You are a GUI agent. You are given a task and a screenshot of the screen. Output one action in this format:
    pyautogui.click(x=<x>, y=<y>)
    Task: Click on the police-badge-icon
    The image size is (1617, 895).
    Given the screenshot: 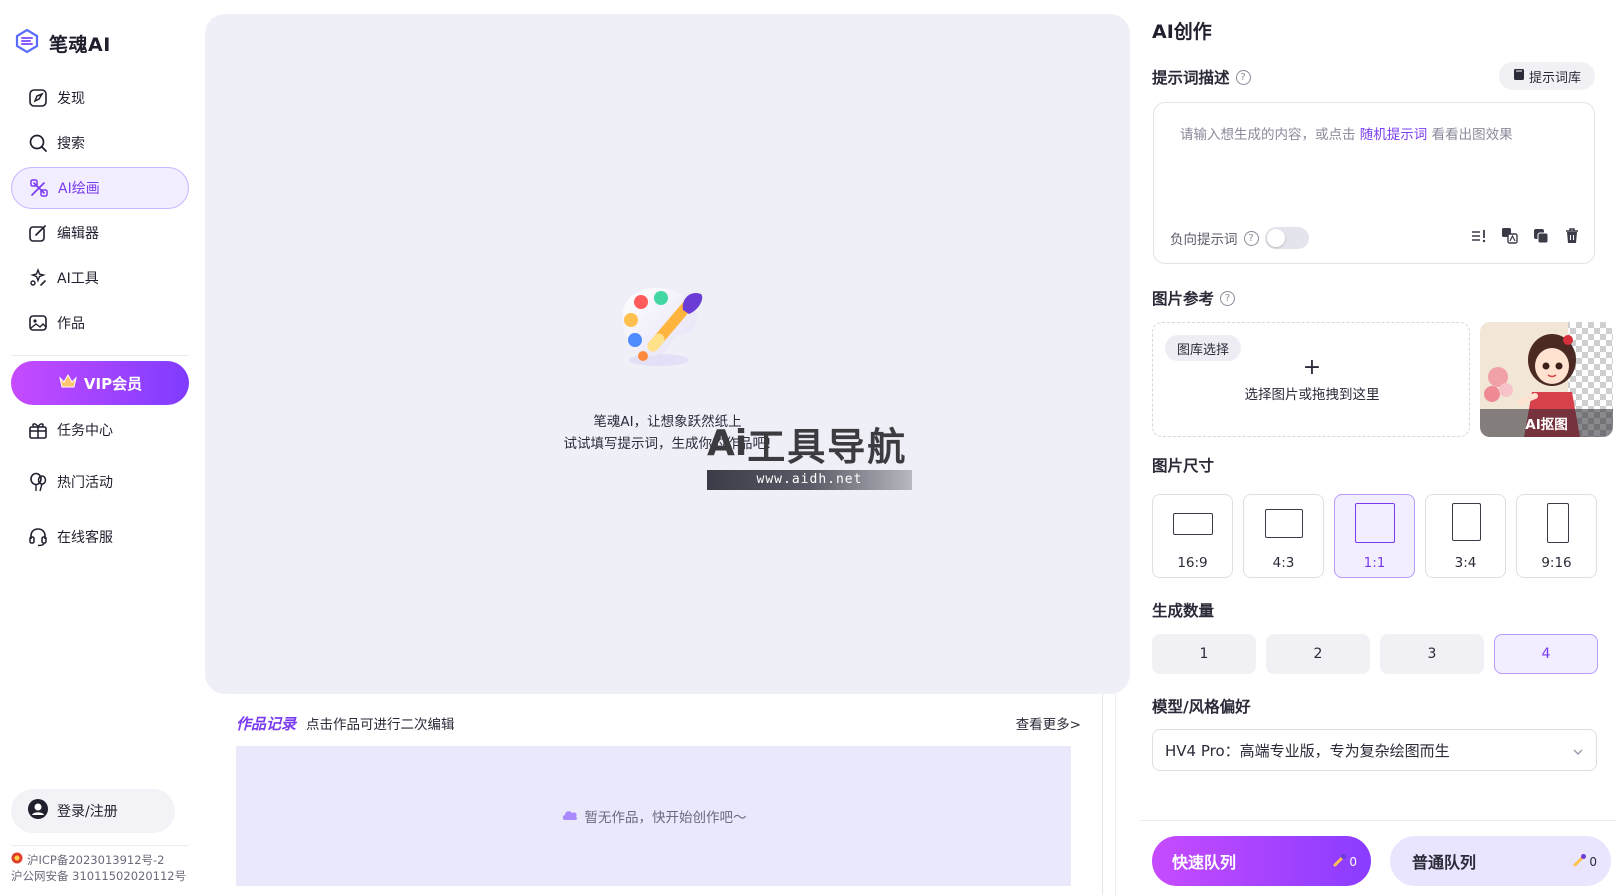 What is the action you would take?
    pyautogui.click(x=17, y=860)
    